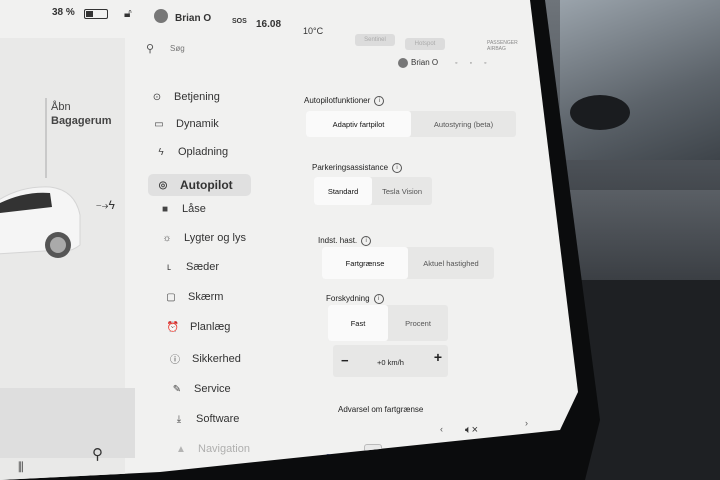 The height and width of the screenshot is (480, 720). What do you see at coordinates (343, 191) in the screenshot?
I see `option-standard: Standard` at bounding box center [343, 191].